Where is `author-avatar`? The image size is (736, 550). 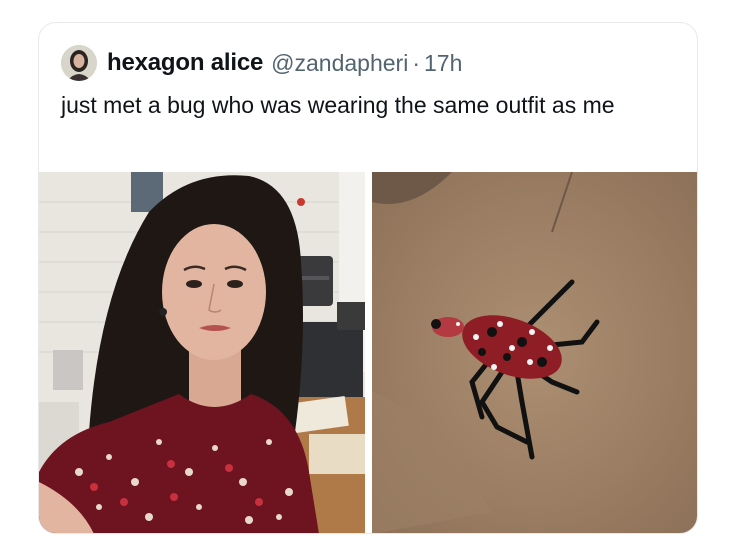 author-avatar is located at coordinates (79, 63).